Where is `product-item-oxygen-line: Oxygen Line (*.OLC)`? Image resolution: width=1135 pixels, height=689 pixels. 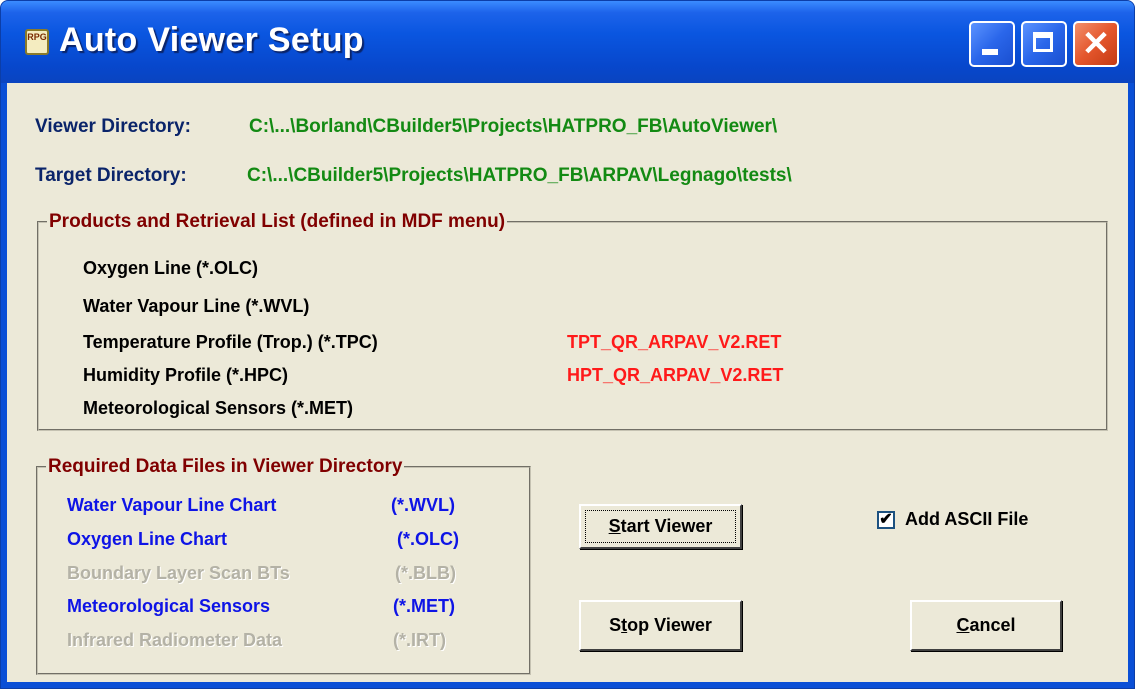
product-item-oxygen-line: Oxygen Line (*.OLC) is located at coordinates (171, 268).